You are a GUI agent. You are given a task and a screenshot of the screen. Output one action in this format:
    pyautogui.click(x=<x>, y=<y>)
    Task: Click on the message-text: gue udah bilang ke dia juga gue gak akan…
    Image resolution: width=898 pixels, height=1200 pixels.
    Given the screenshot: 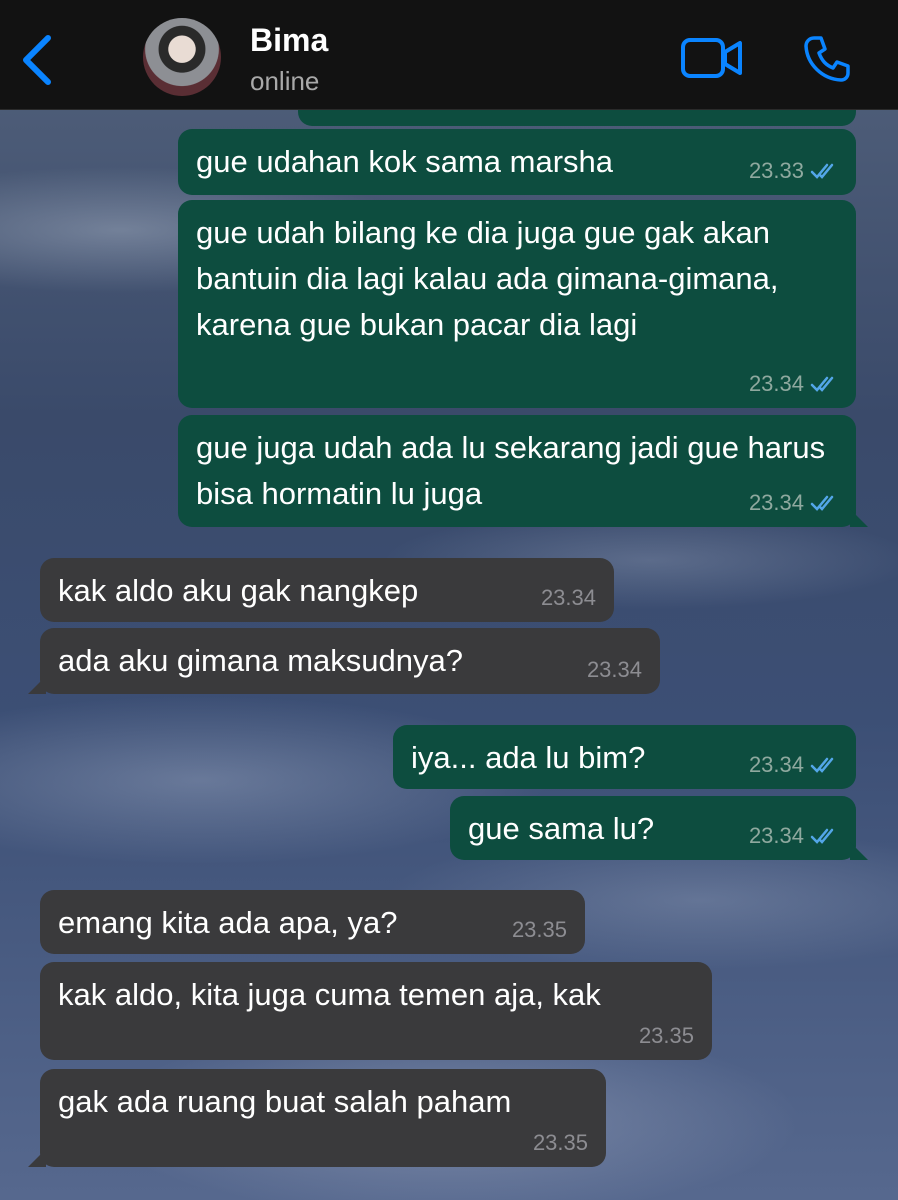 What is the action you would take?
    pyautogui.click(x=492, y=278)
    